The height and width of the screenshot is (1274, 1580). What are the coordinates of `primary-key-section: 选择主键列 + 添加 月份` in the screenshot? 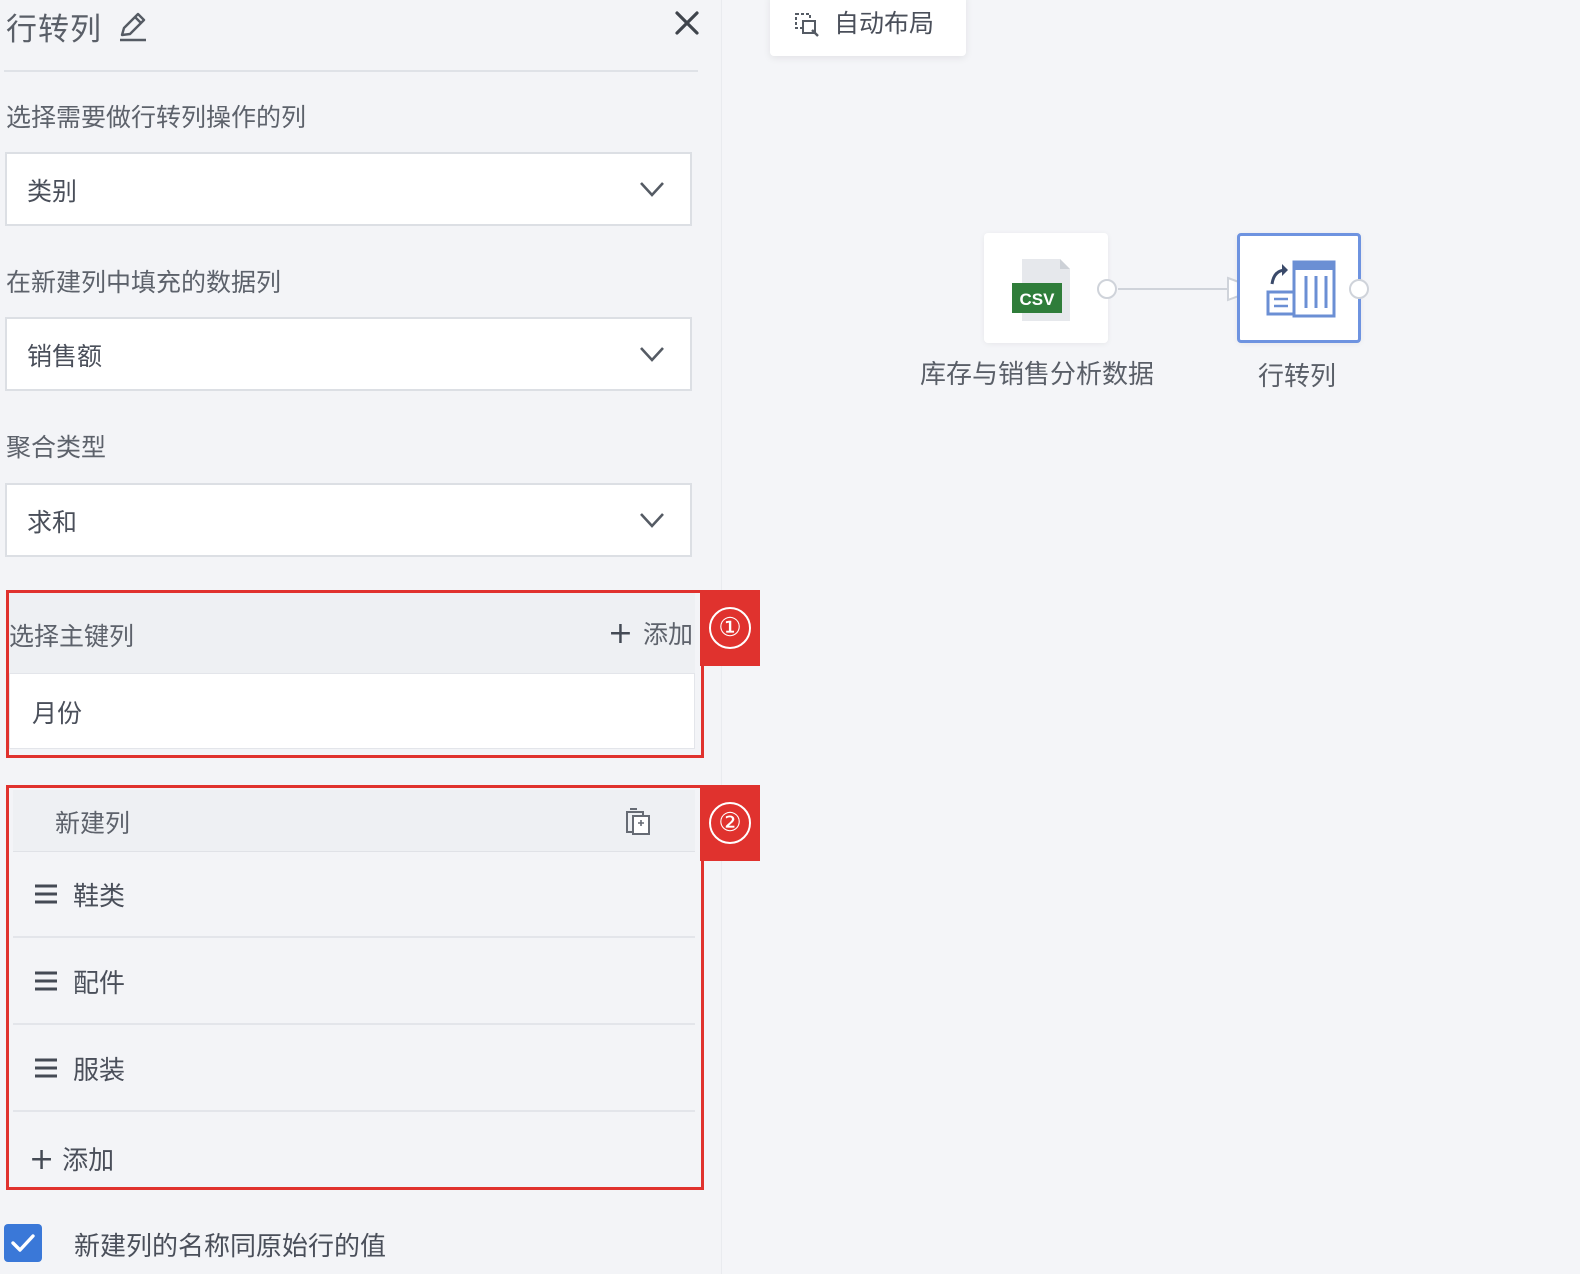 It's located at (355, 674).